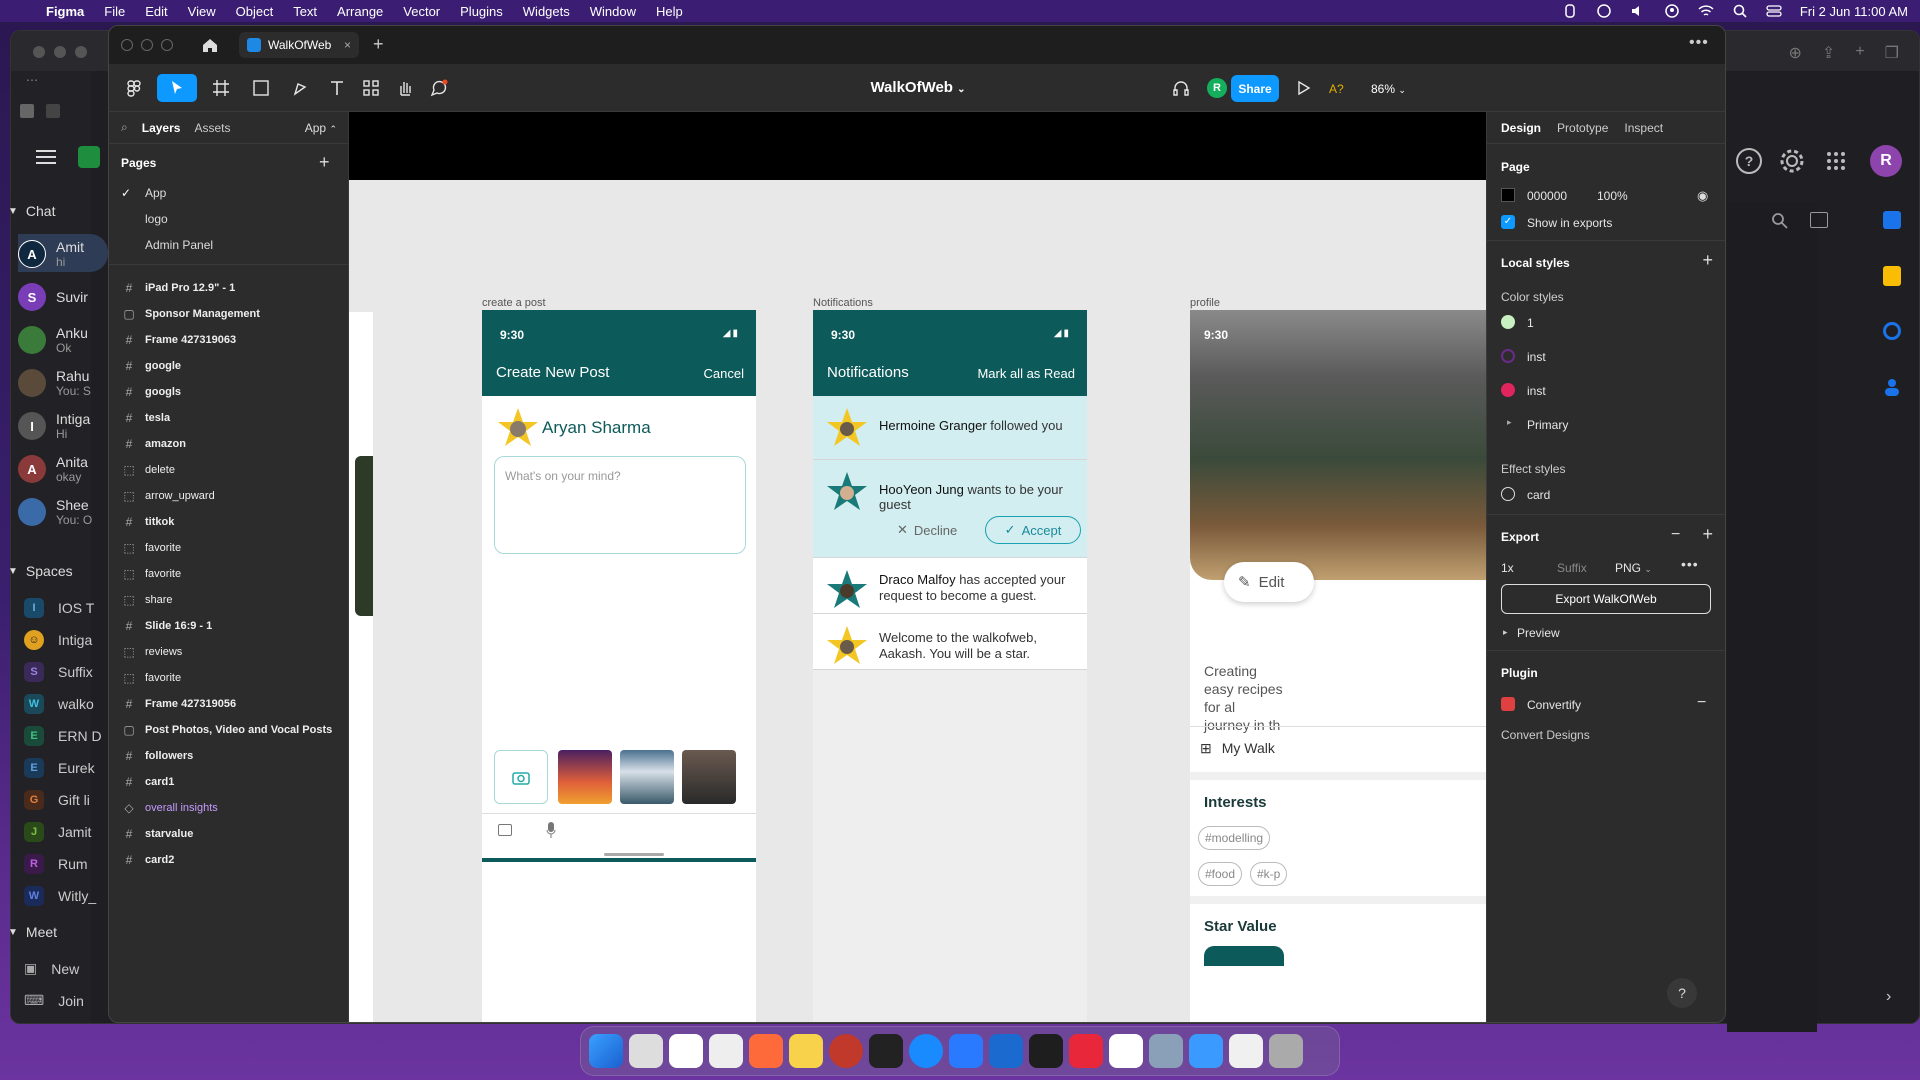 This screenshot has height=1080, width=1920. What do you see at coordinates (1554, 705) in the screenshot?
I see `plugin-name: Convertify` at bounding box center [1554, 705].